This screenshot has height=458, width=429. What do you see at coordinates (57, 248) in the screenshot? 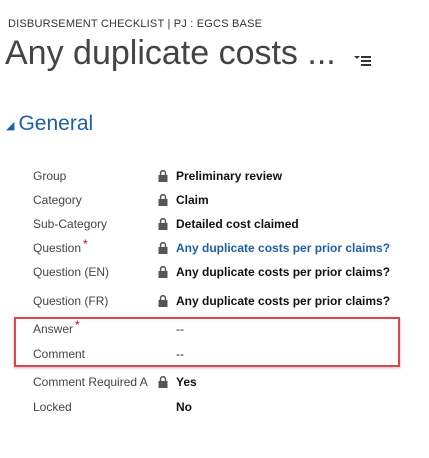
I see `field-label-text: Question` at bounding box center [57, 248].